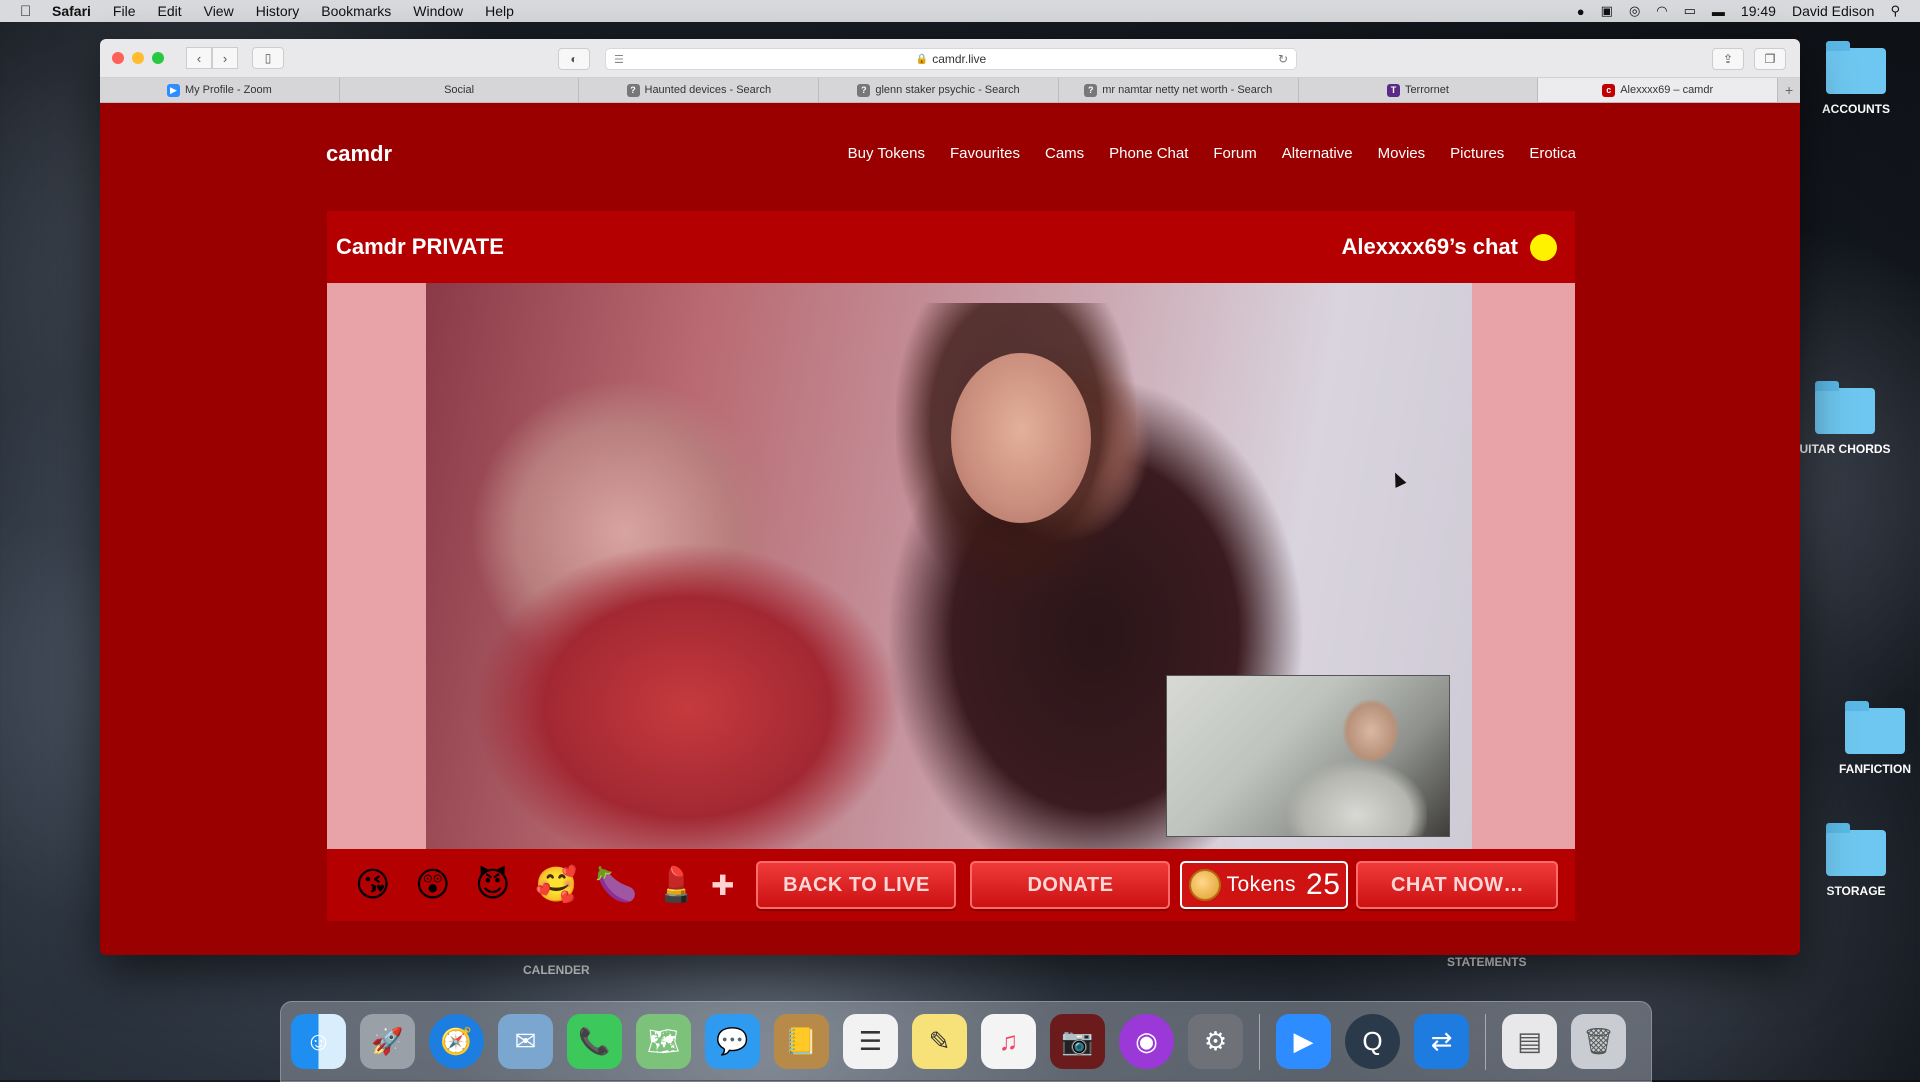  What do you see at coordinates (118, 58) in the screenshot?
I see `close-icon` at bounding box center [118, 58].